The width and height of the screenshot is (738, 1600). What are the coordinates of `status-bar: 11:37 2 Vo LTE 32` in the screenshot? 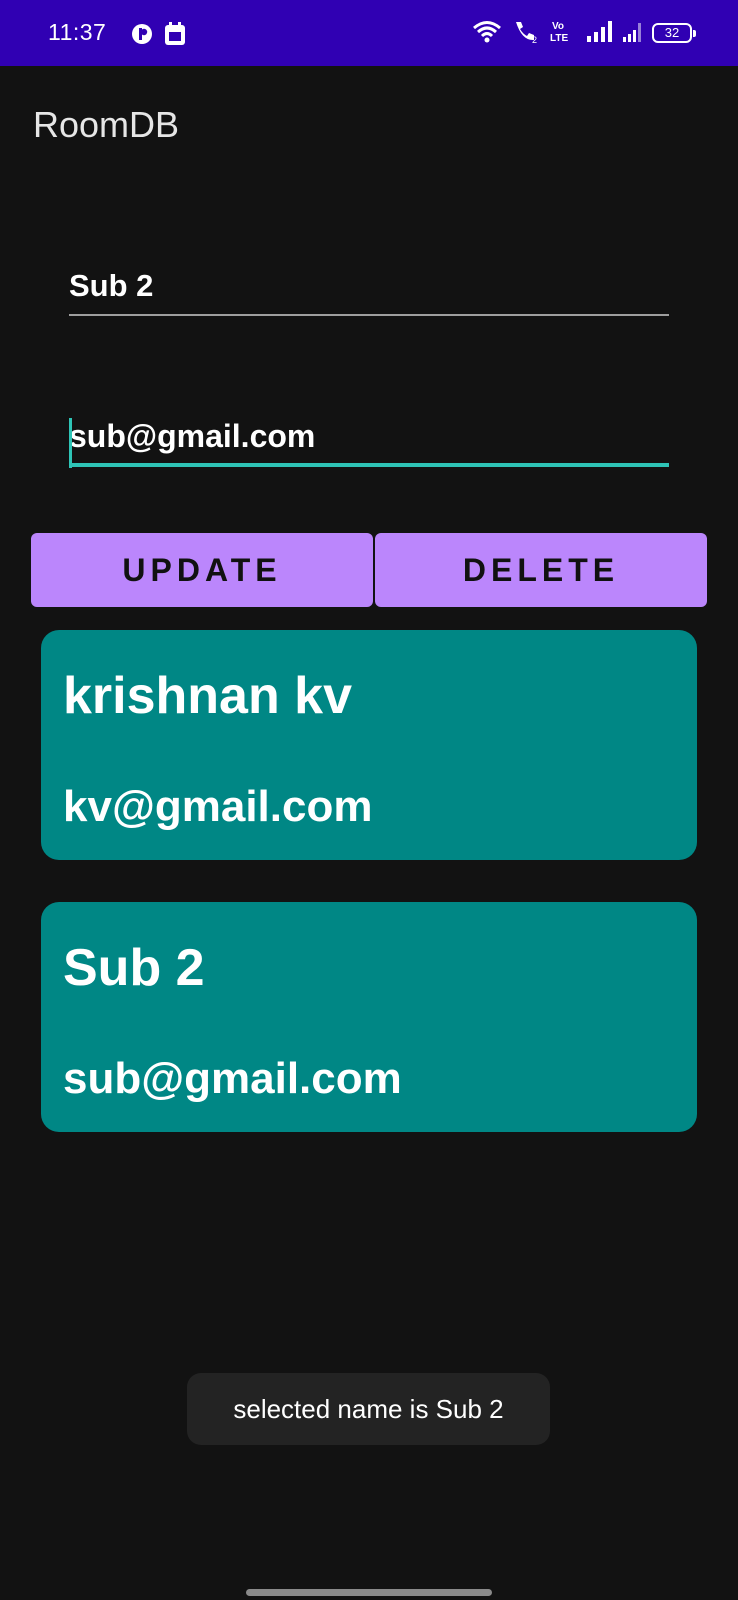 It's located at (369, 33).